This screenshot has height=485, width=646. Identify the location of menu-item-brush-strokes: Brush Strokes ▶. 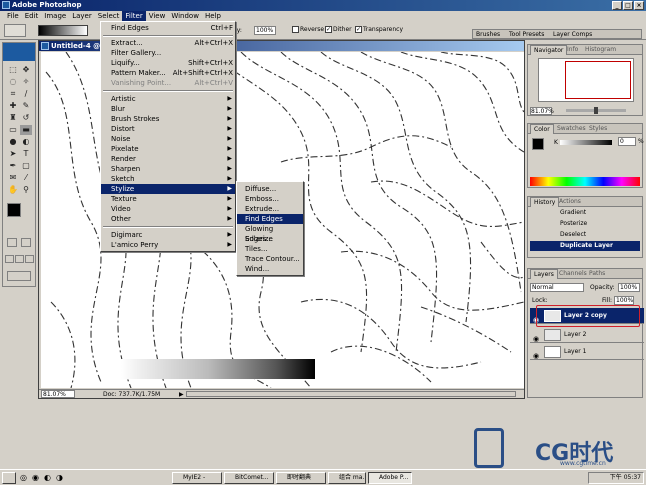
(168, 119).